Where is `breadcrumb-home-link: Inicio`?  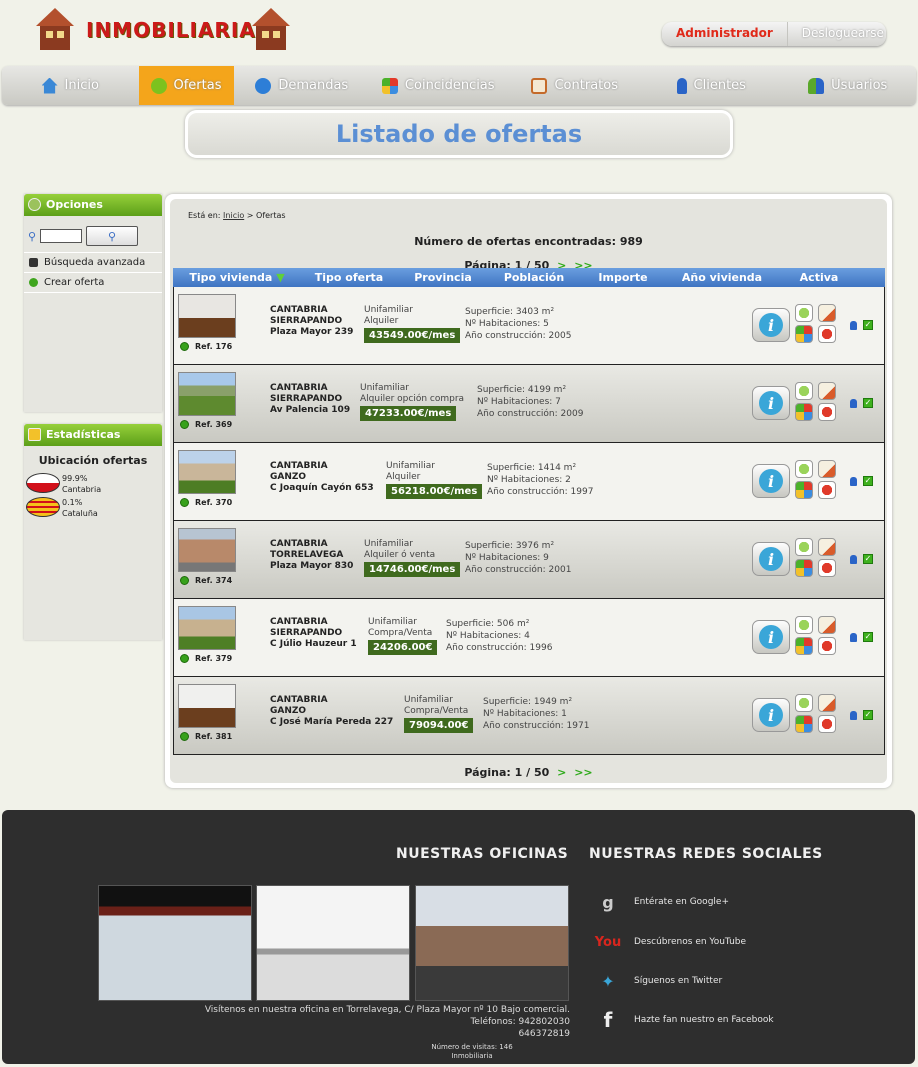
breadcrumb-home-link: Inicio is located at coordinates (233, 215).